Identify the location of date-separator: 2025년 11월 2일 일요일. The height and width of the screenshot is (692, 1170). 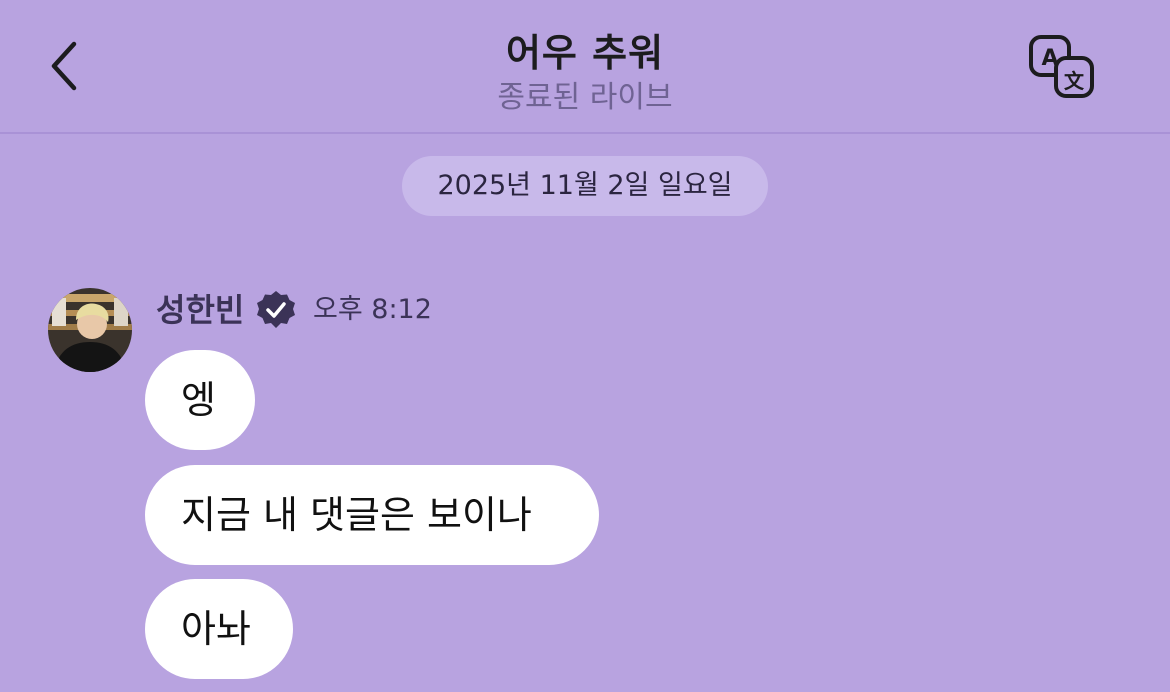
(585, 186).